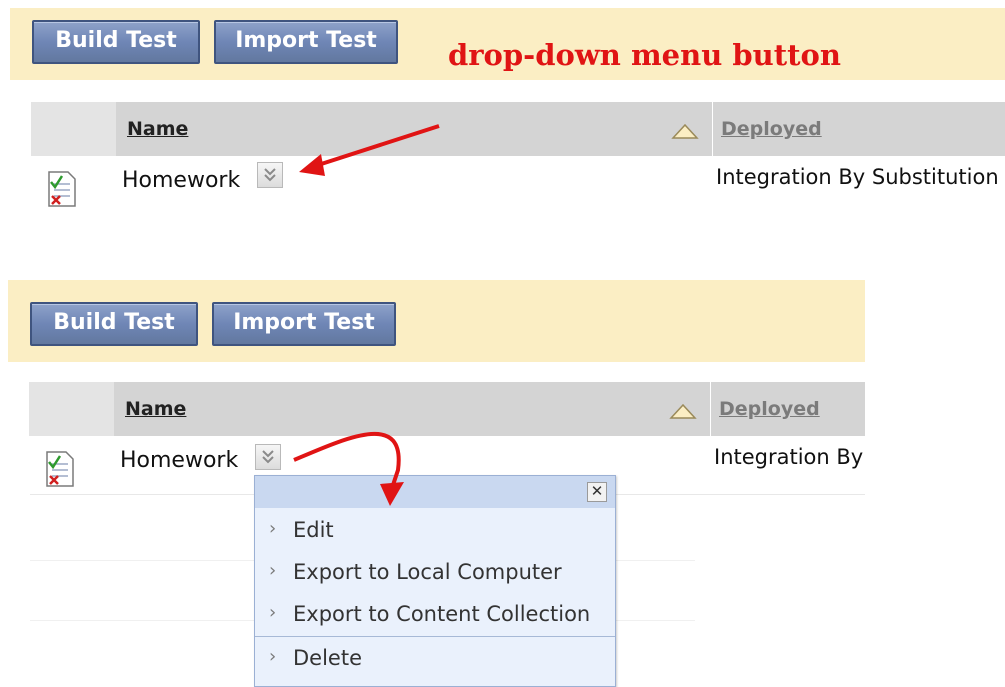  What do you see at coordinates (789, 457) in the screenshot?
I see `table-row-deployed: Integration By` at bounding box center [789, 457].